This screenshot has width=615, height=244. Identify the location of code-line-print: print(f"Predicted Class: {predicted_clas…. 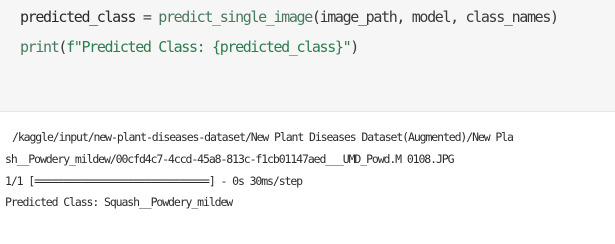
(189, 47).